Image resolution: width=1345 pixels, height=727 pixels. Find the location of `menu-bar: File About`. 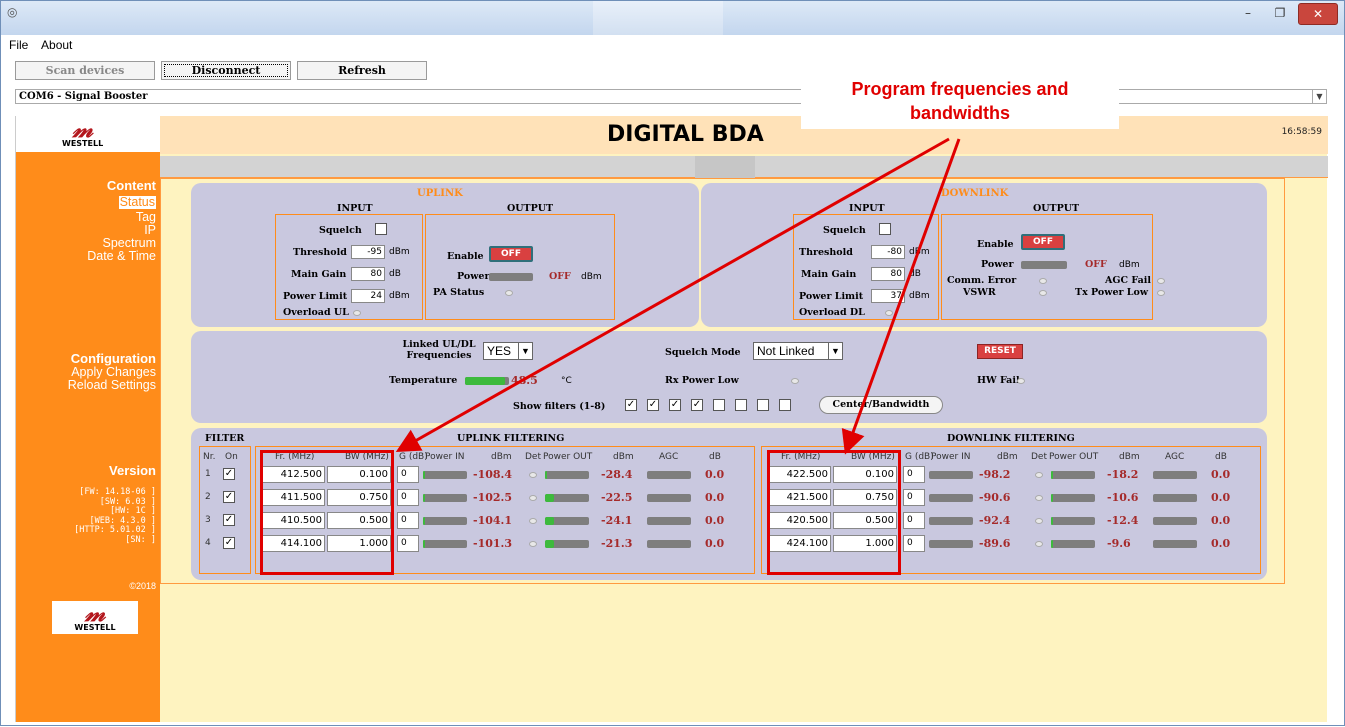

menu-bar: File About is located at coordinates (45, 45).